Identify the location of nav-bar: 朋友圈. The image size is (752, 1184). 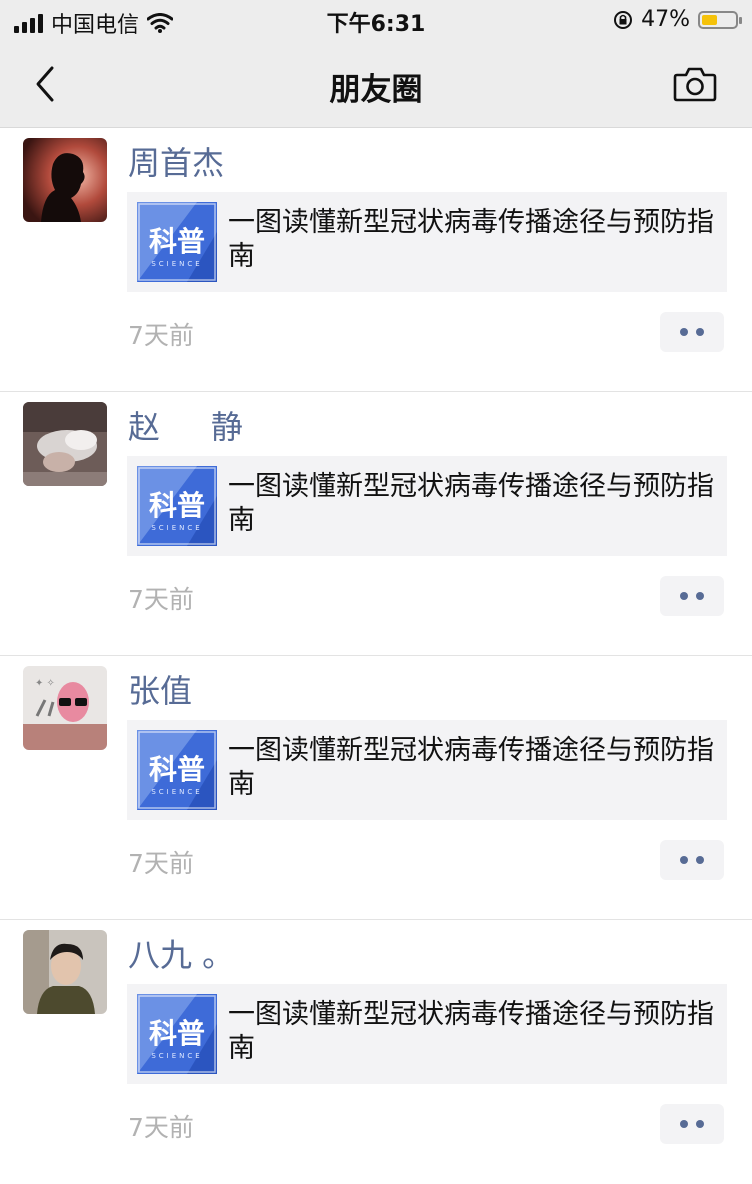
(376, 84).